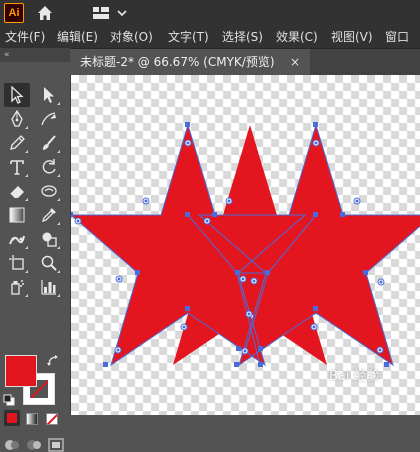 The image size is (420, 452). I want to click on workspace-switcher-button, so click(110, 13).